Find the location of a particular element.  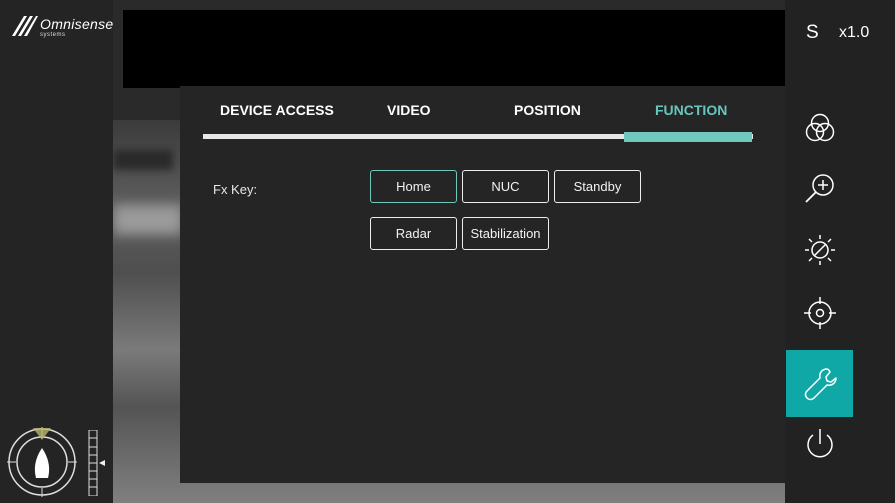

zoom-button is located at coordinates (819, 188).